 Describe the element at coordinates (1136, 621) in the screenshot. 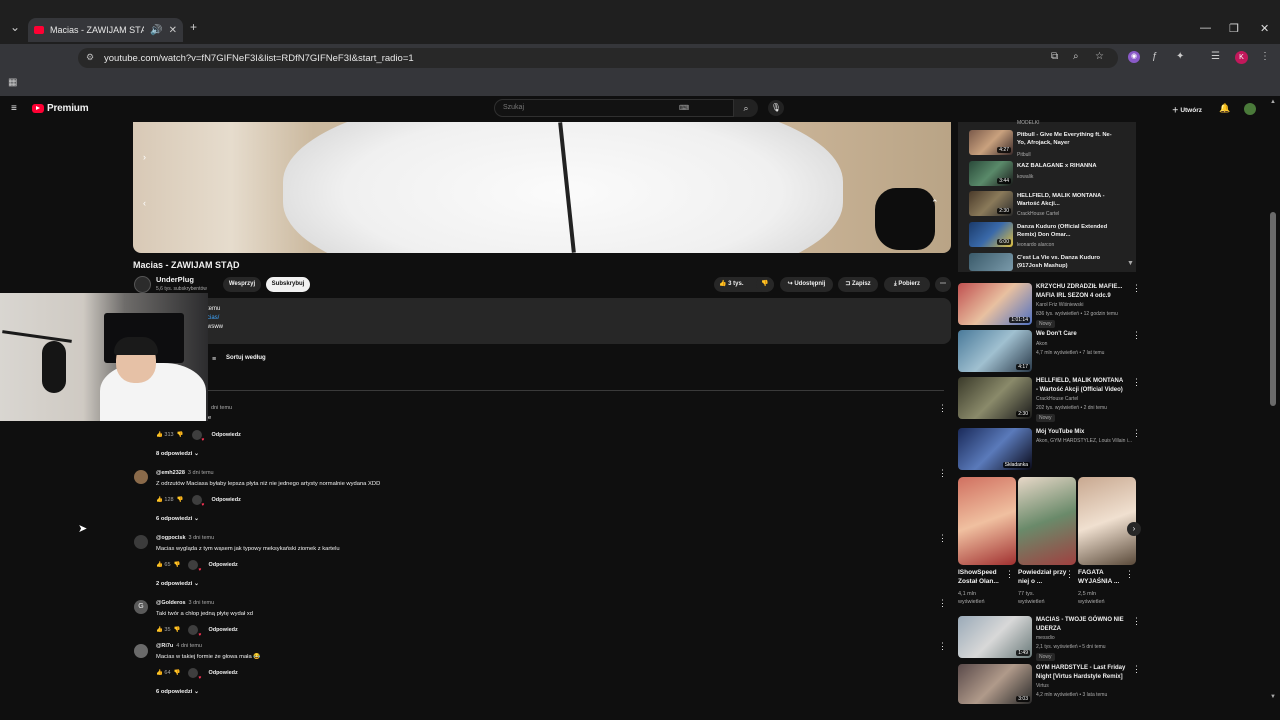

I see `rec-item-5-menu-icon: ⋮` at that location.